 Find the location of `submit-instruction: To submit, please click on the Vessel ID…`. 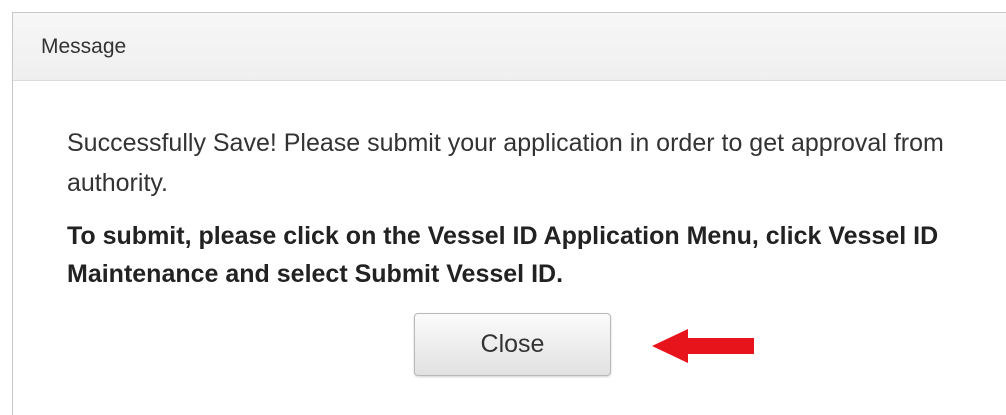

submit-instruction: To submit, please click on the Vessel ID… is located at coordinates (503, 255).